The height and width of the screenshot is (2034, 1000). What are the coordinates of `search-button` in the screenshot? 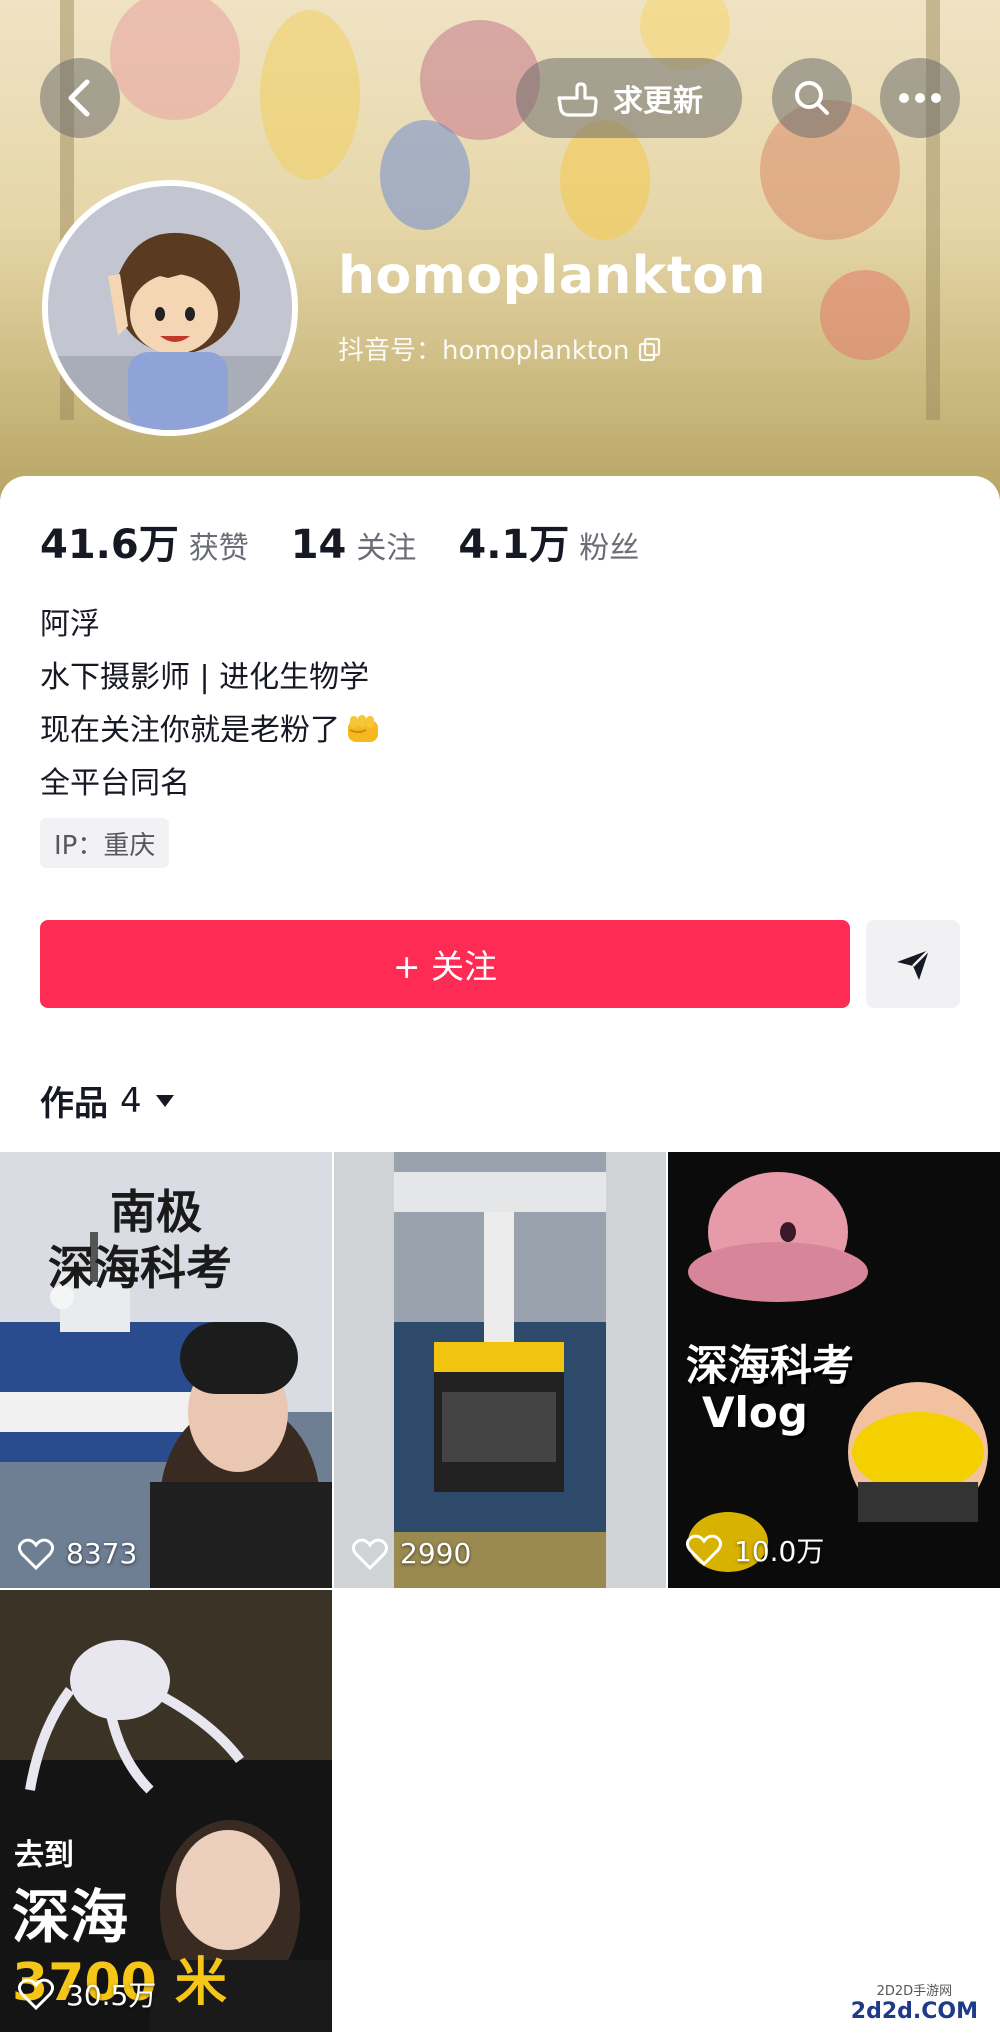 It's located at (812, 98).